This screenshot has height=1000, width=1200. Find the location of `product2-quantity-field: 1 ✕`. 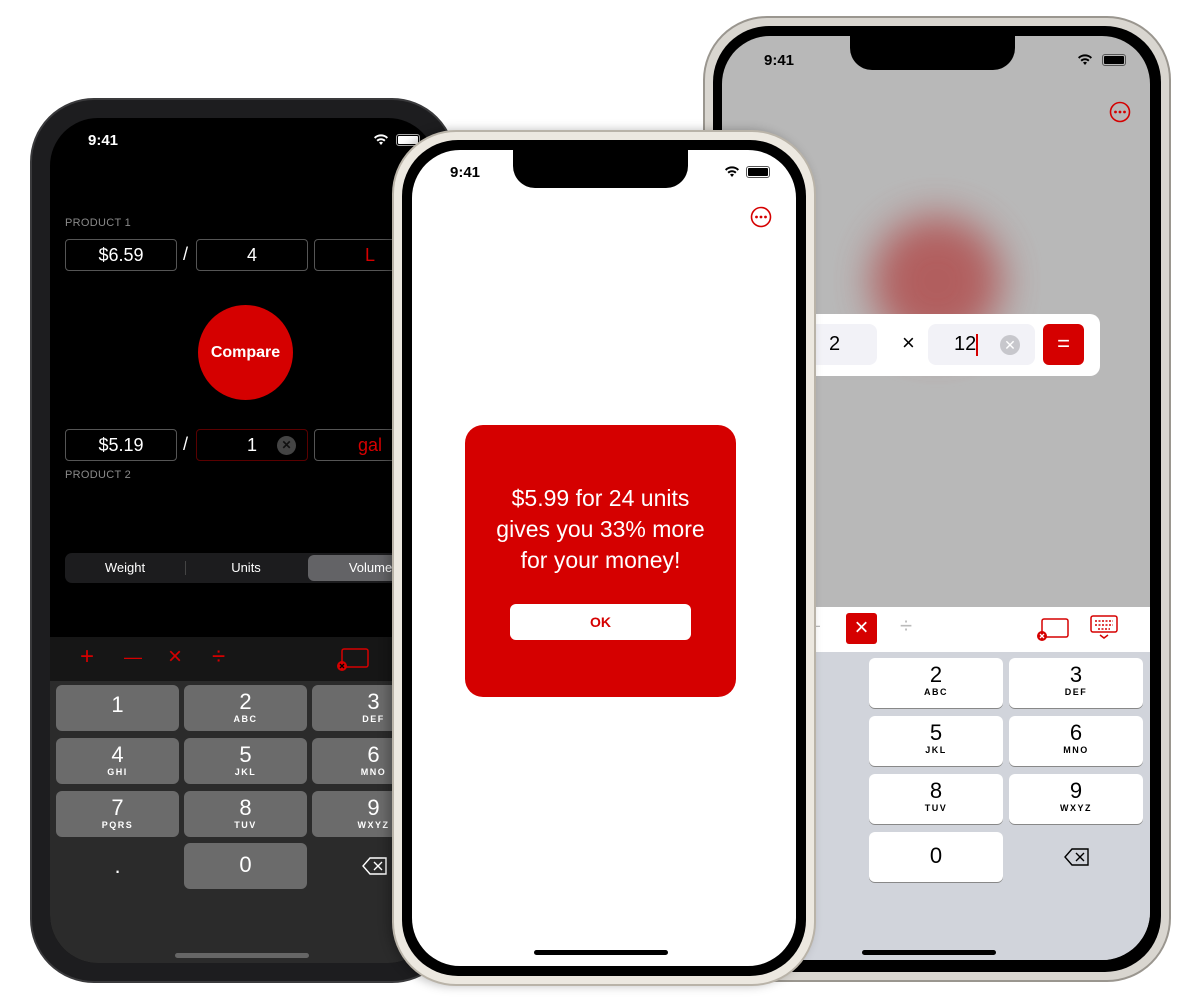

product2-quantity-field: 1 ✕ is located at coordinates (252, 445).